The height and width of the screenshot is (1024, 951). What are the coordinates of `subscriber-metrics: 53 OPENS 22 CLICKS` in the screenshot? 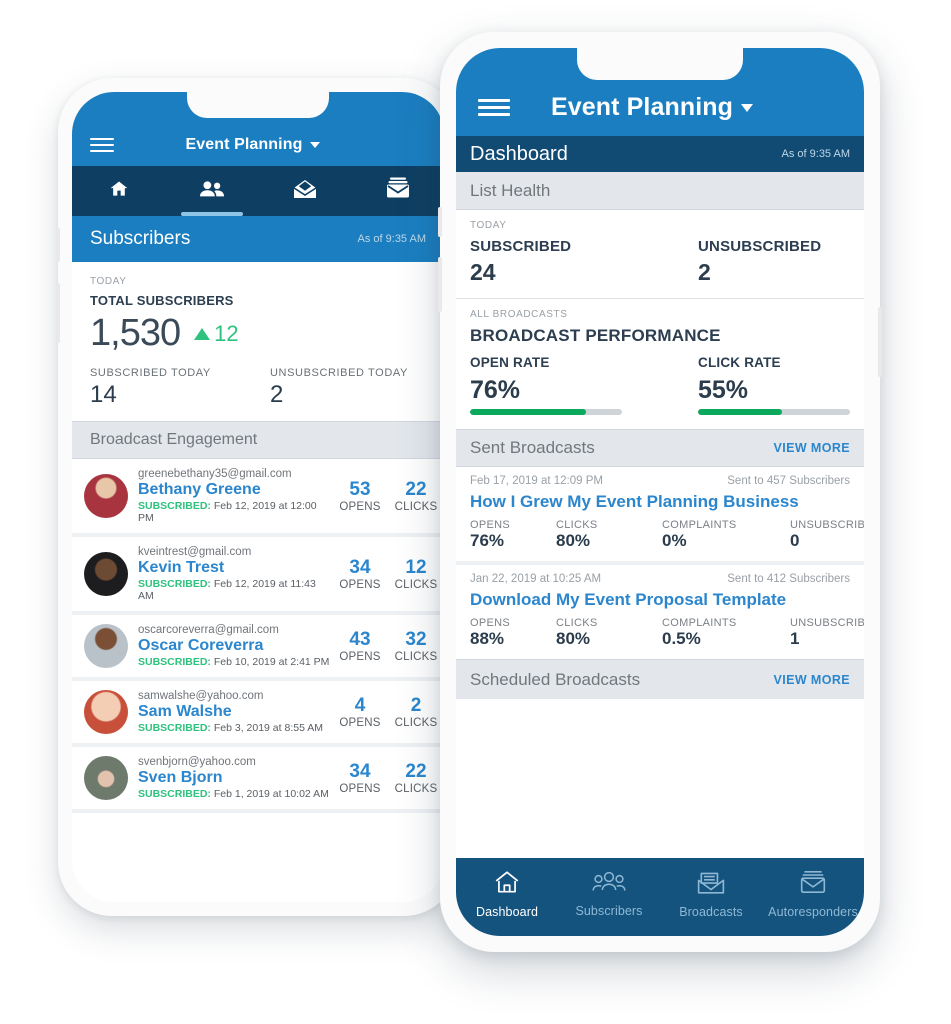 It's located at (388, 496).